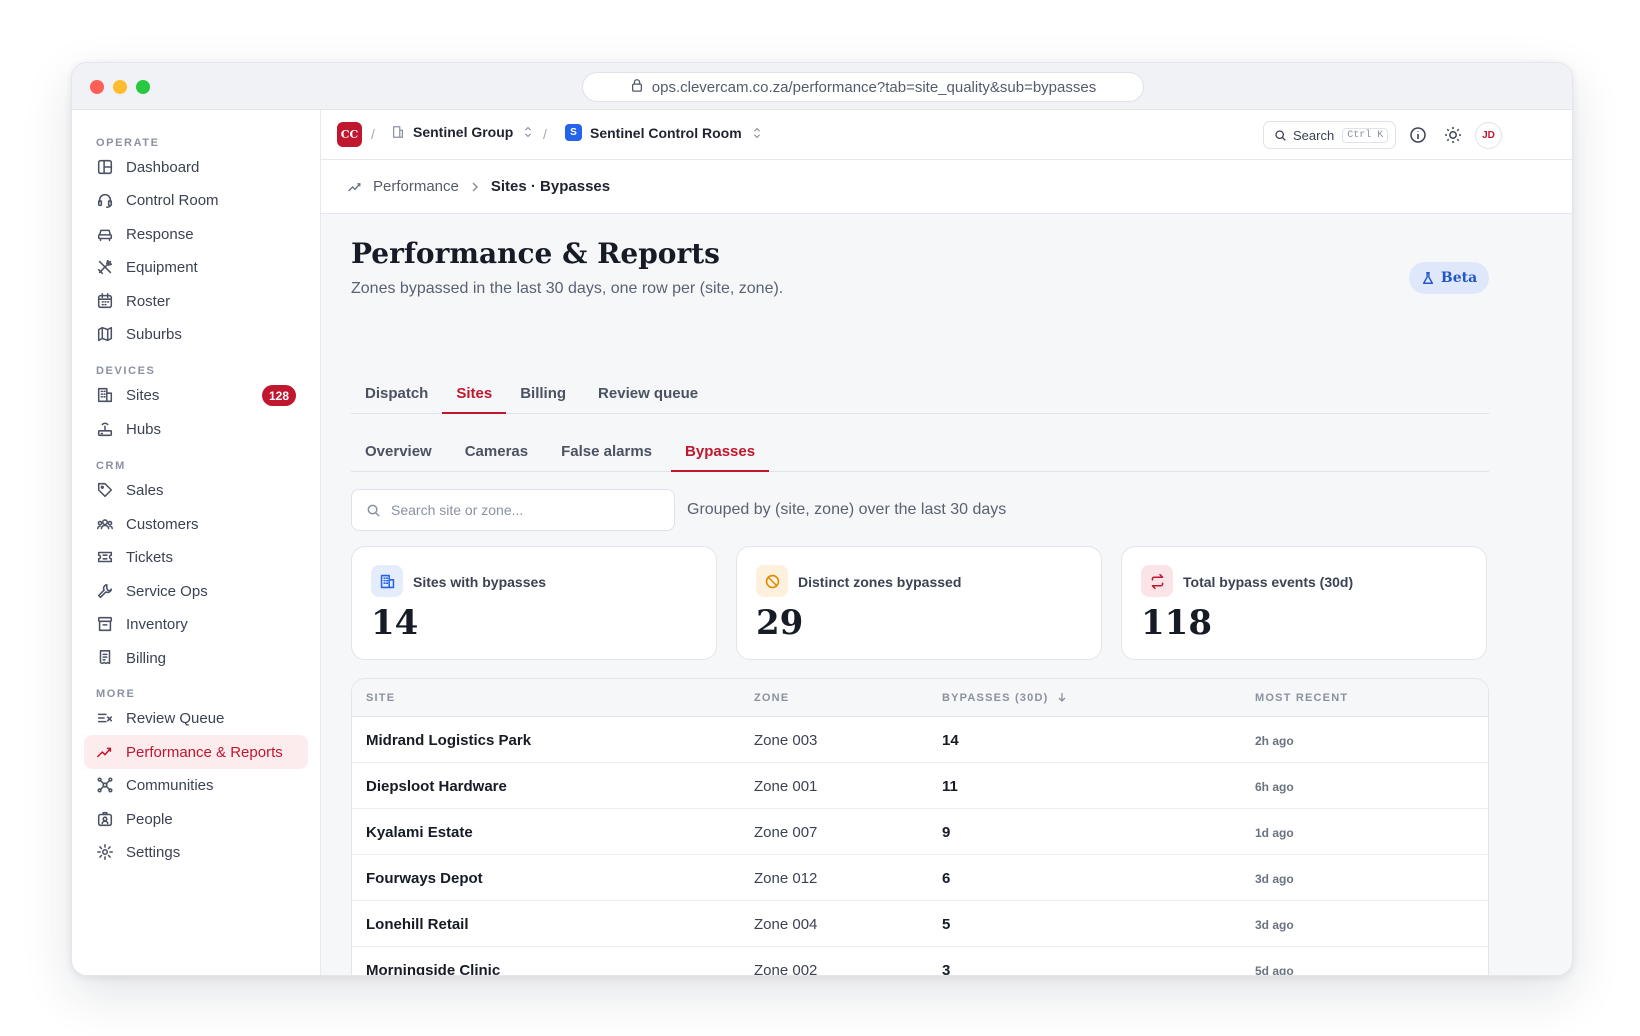  I want to click on stat-card-sites: Sites with bypasses 14, so click(534, 603).